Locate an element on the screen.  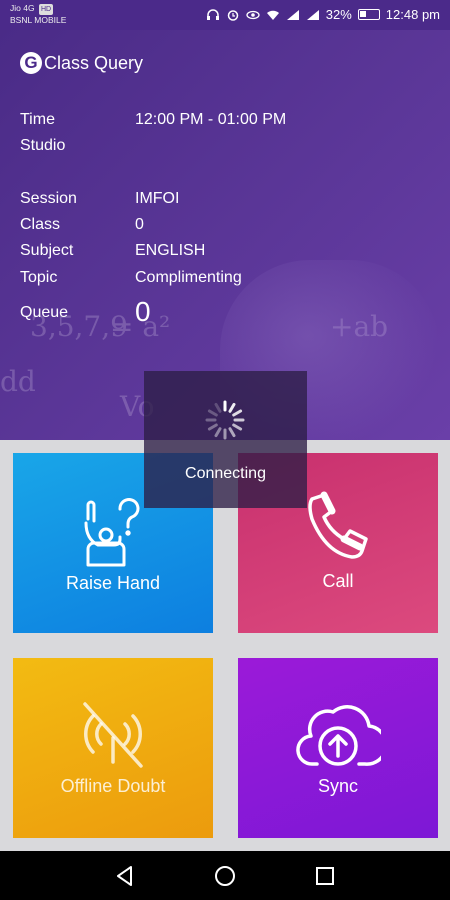
connecting-dialog: Connecting is located at coordinates (225, 439).